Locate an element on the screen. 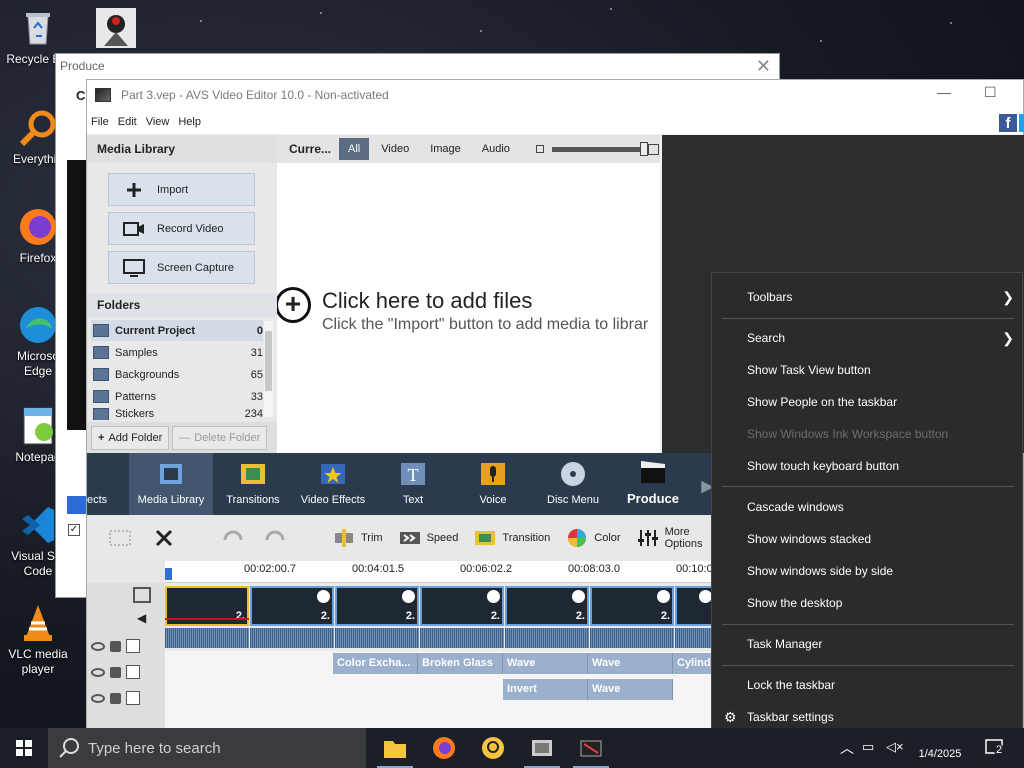 The height and width of the screenshot is (768, 1024). taskbar-clock: 1/4/2025 is located at coordinates (940, 748).